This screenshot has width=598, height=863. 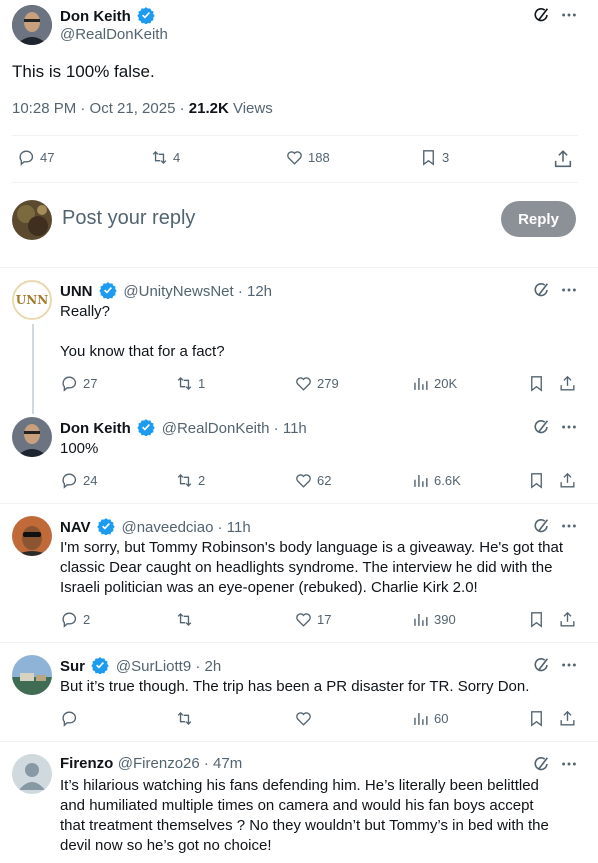 I want to click on author-name: Sur, so click(x=72, y=666).